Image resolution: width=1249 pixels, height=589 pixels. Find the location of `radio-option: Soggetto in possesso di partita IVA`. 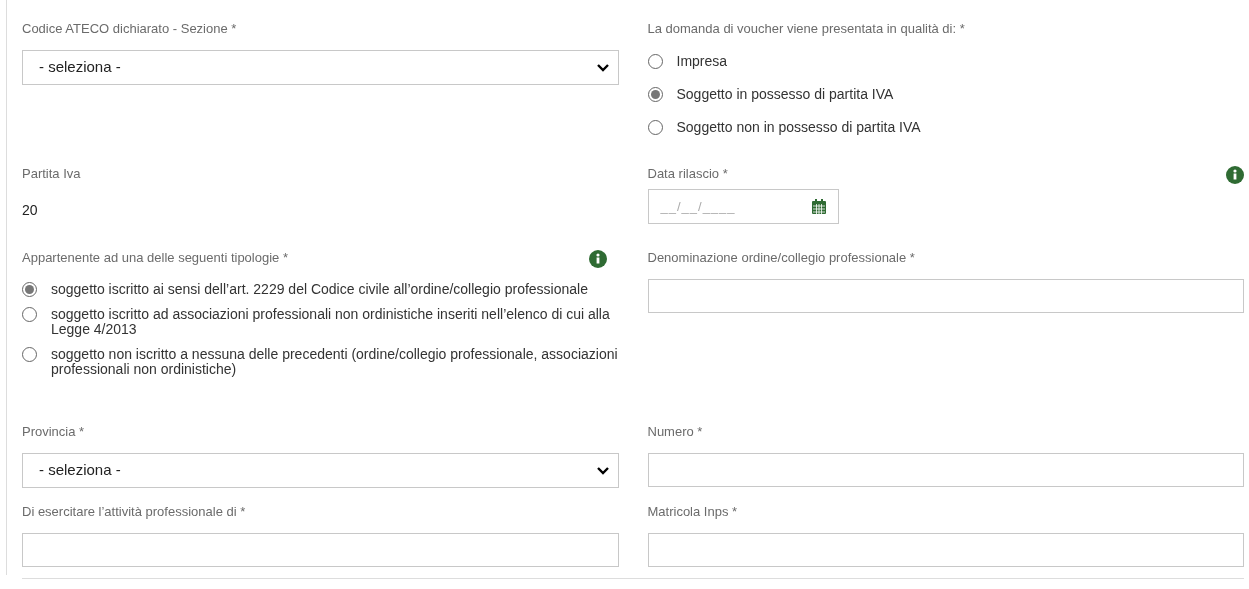

radio-option: Soggetto in possesso di partita IVA is located at coordinates (945, 94).